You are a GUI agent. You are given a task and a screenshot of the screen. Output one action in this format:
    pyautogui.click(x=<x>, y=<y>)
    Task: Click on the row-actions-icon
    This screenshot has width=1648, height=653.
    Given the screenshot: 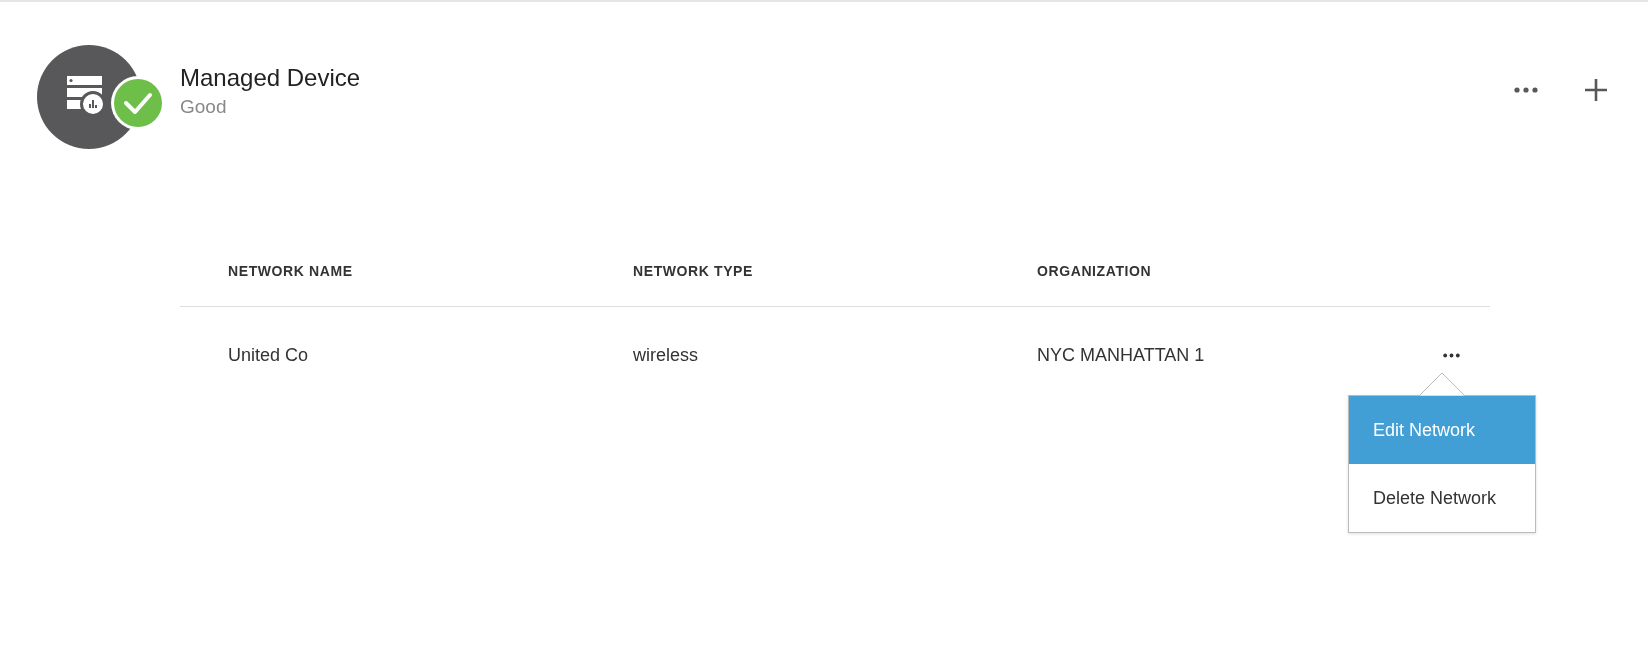 What is the action you would take?
    pyautogui.click(x=1451, y=355)
    